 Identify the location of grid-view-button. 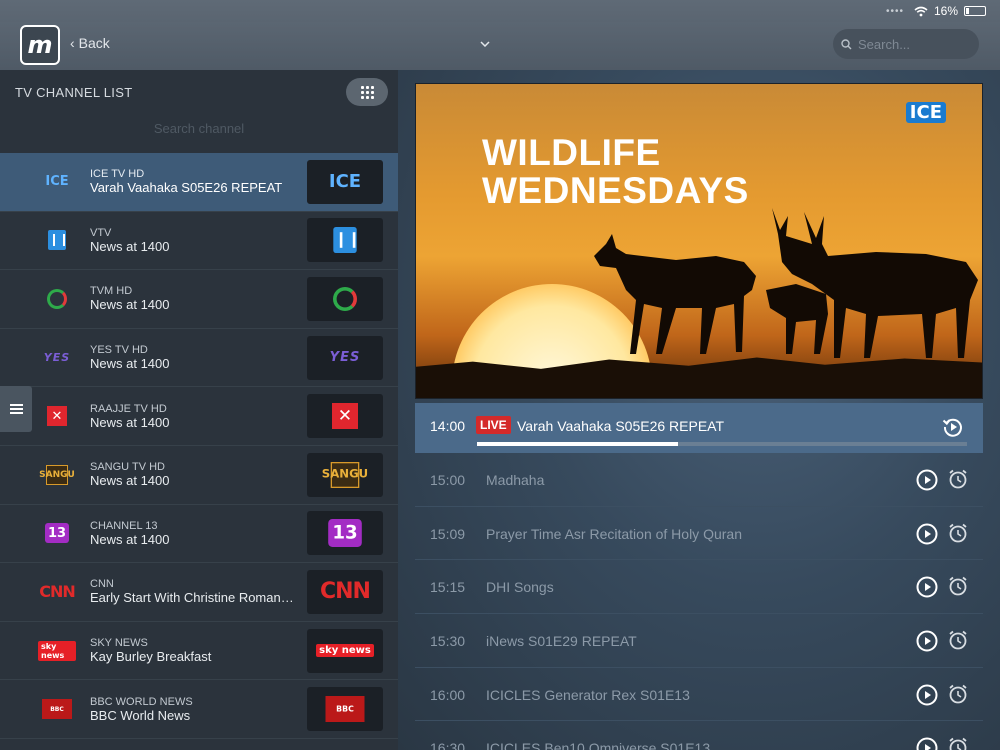
(367, 92).